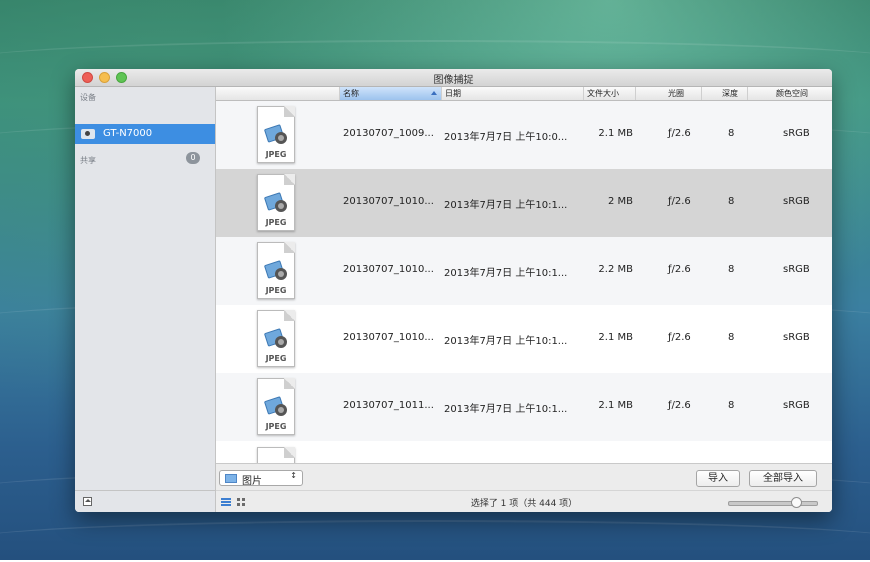 The image size is (870, 562). Describe the element at coordinates (513, 93) in the screenshot. I see `column-date: 日期` at that location.